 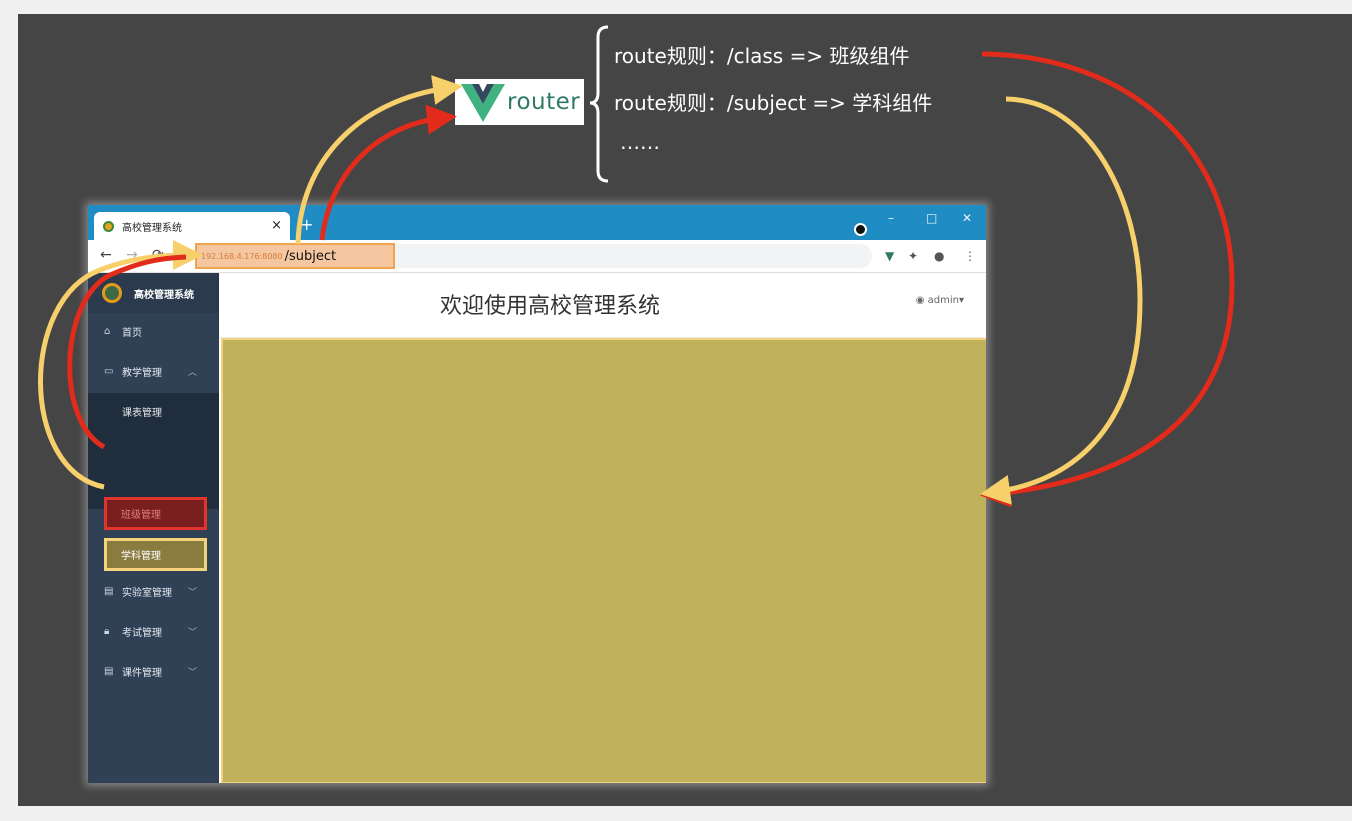 I want to click on app-header: 欢迎使用高校管理系统 ◉ admin▾, so click(x=602, y=305).